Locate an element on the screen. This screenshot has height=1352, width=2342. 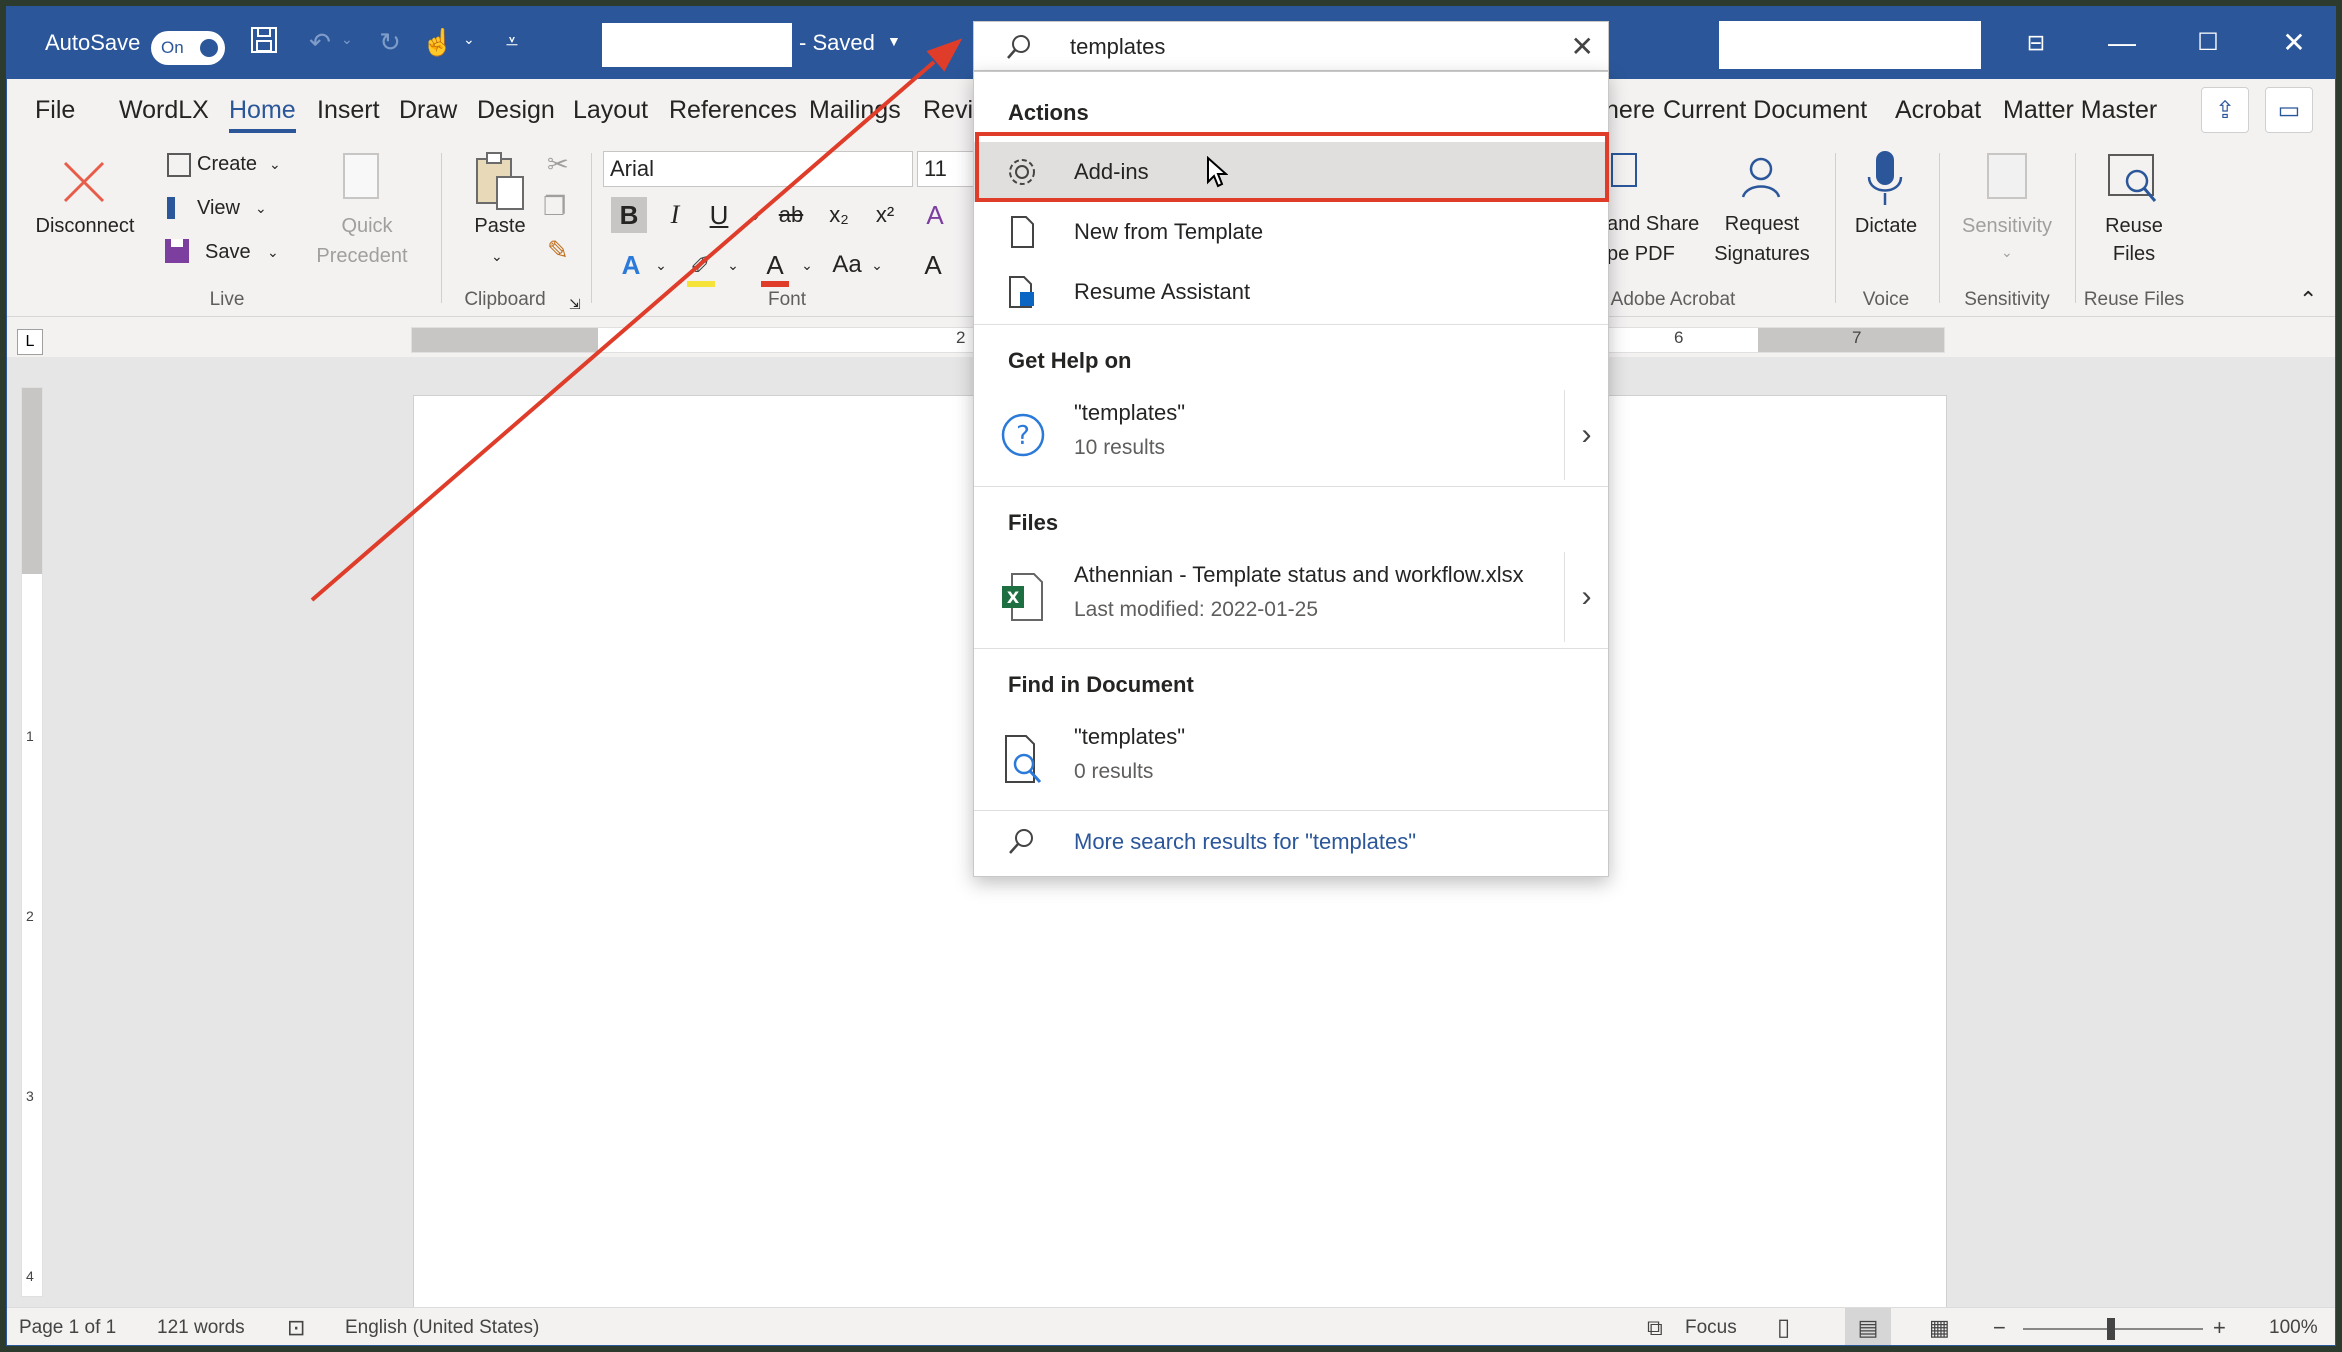
tab-file: File is located at coordinates (55, 110).